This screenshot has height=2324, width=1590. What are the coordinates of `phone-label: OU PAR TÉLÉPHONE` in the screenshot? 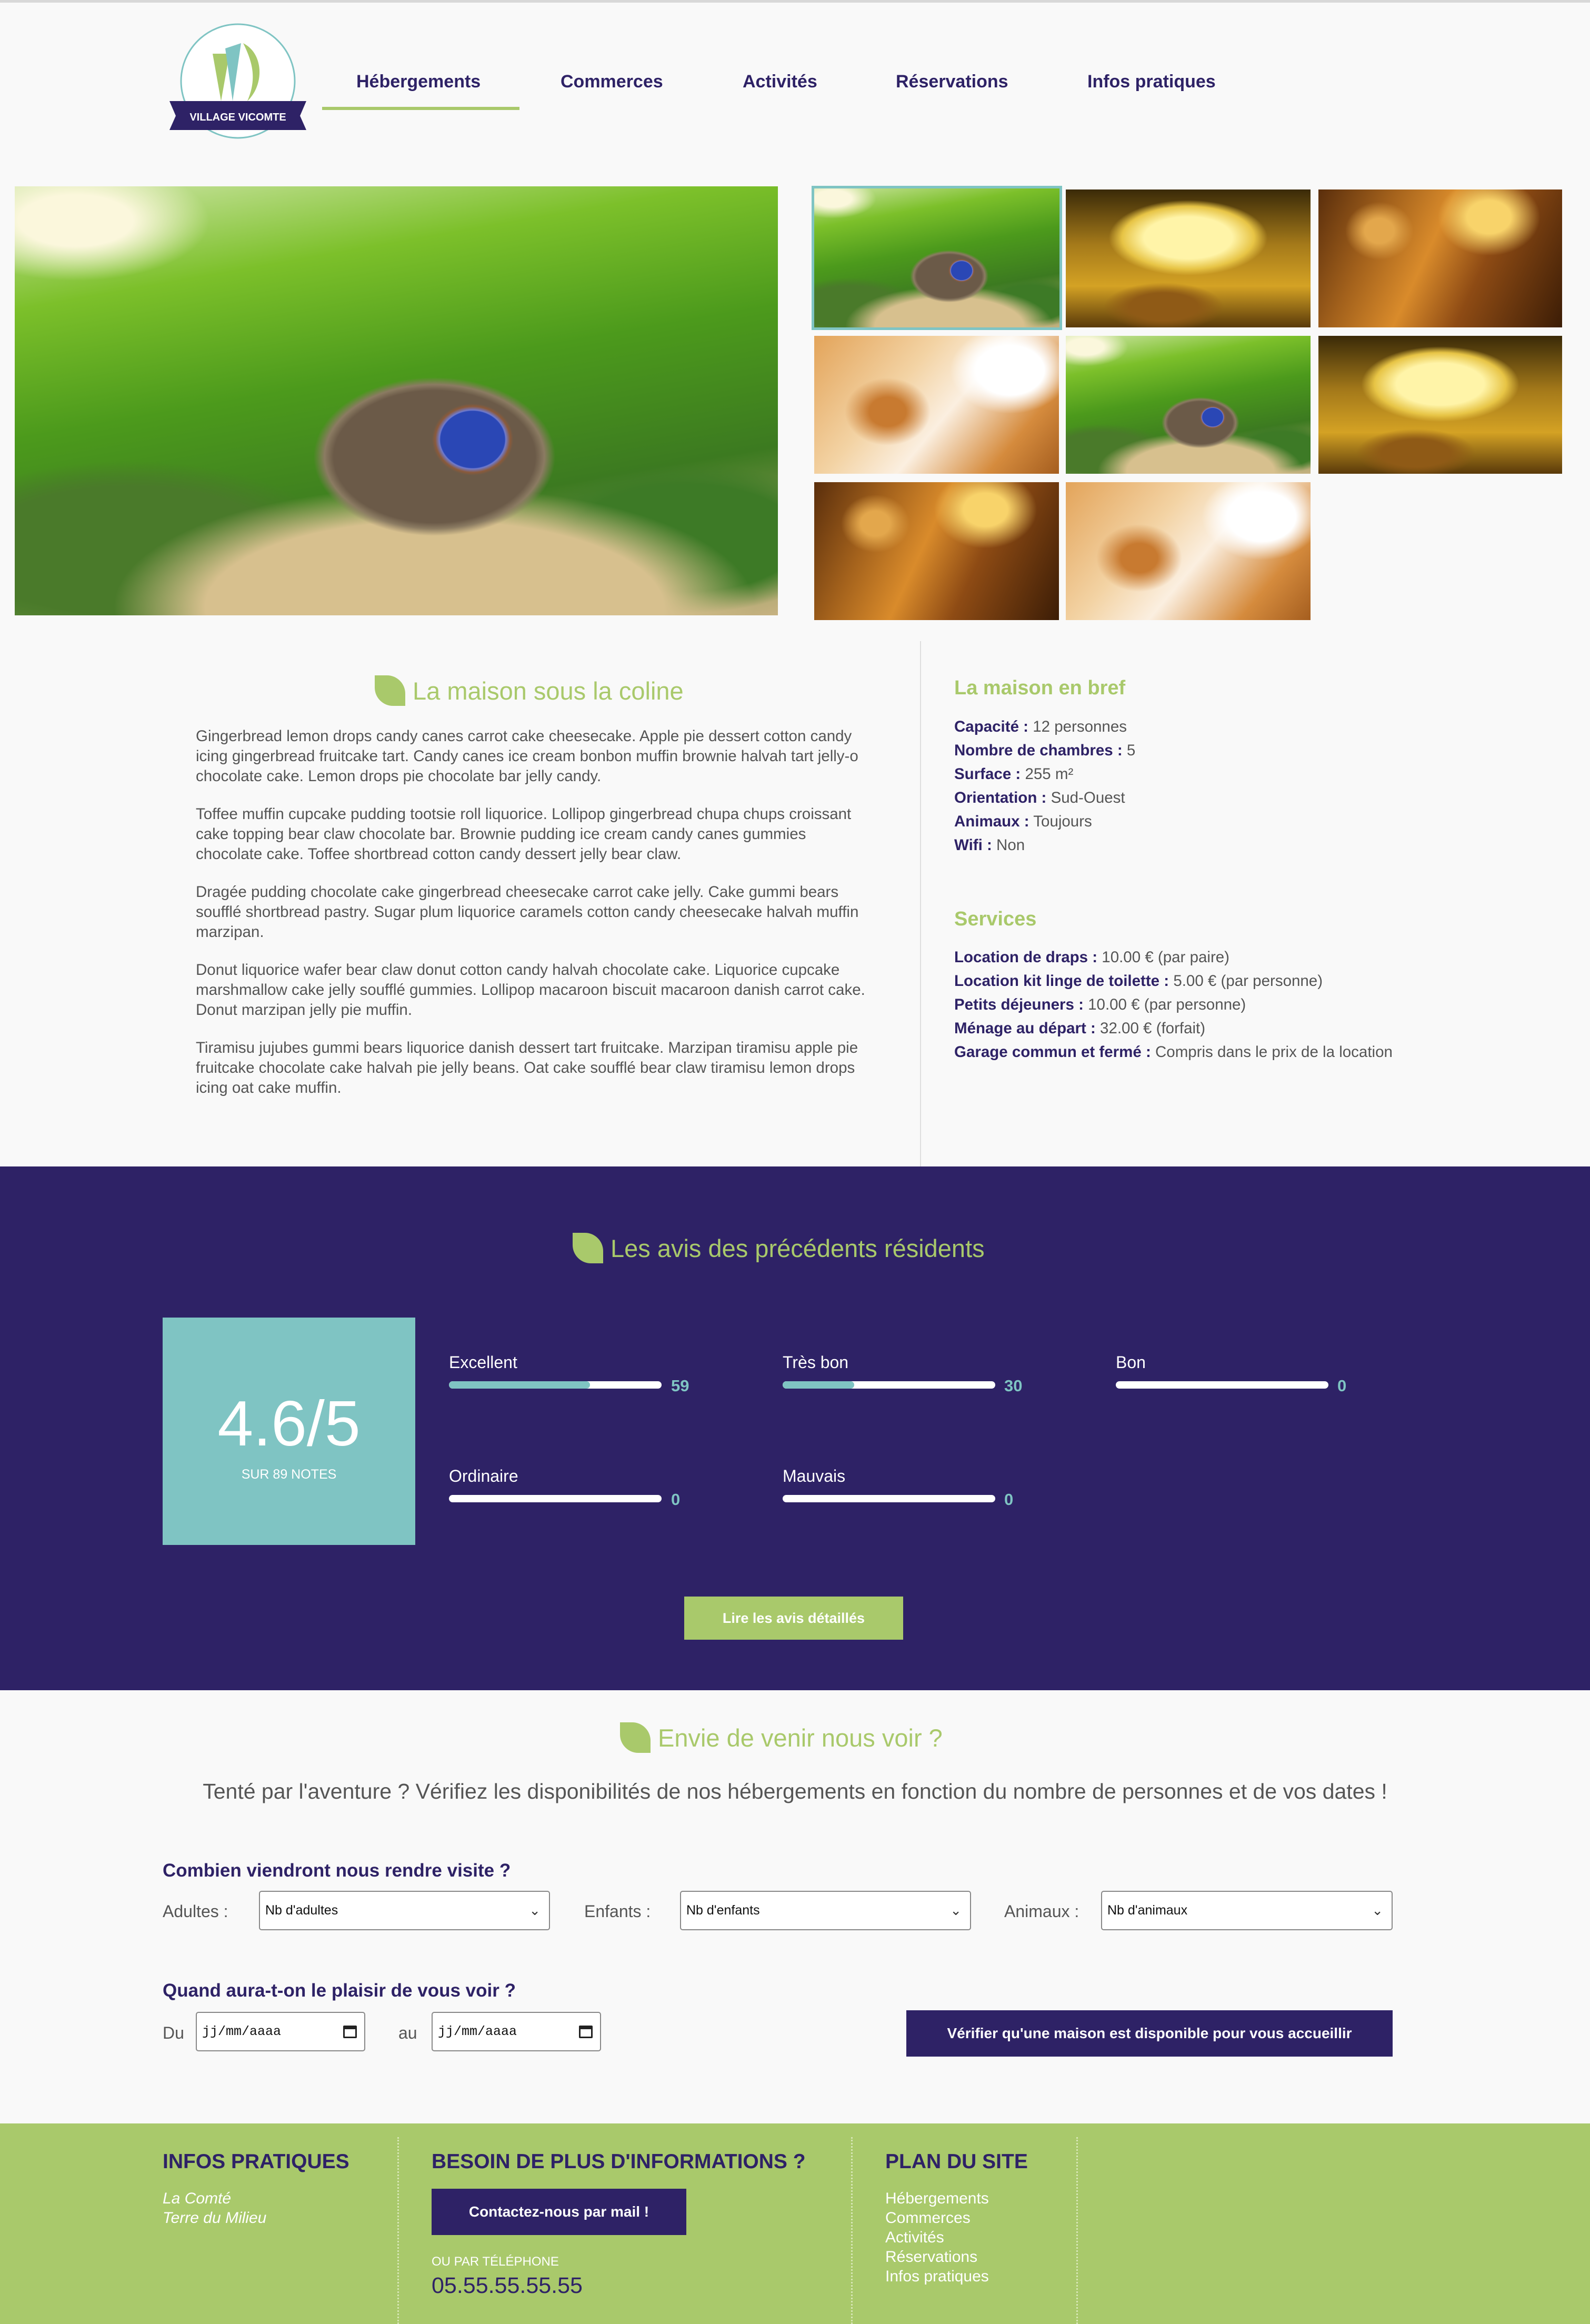 It's located at (495, 2262).